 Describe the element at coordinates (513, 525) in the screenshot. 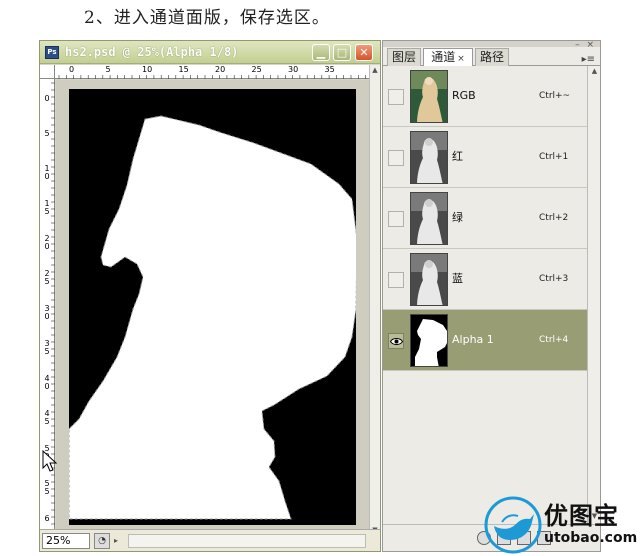

I see `bird-logo-icon` at that location.